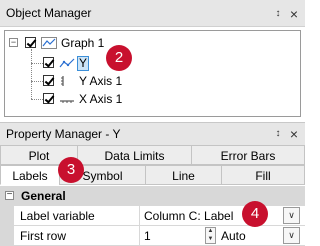 The height and width of the screenshot is (246, 320). I want to click on object-manager-header: Object Manager ↕ ×, so click(152, 13).